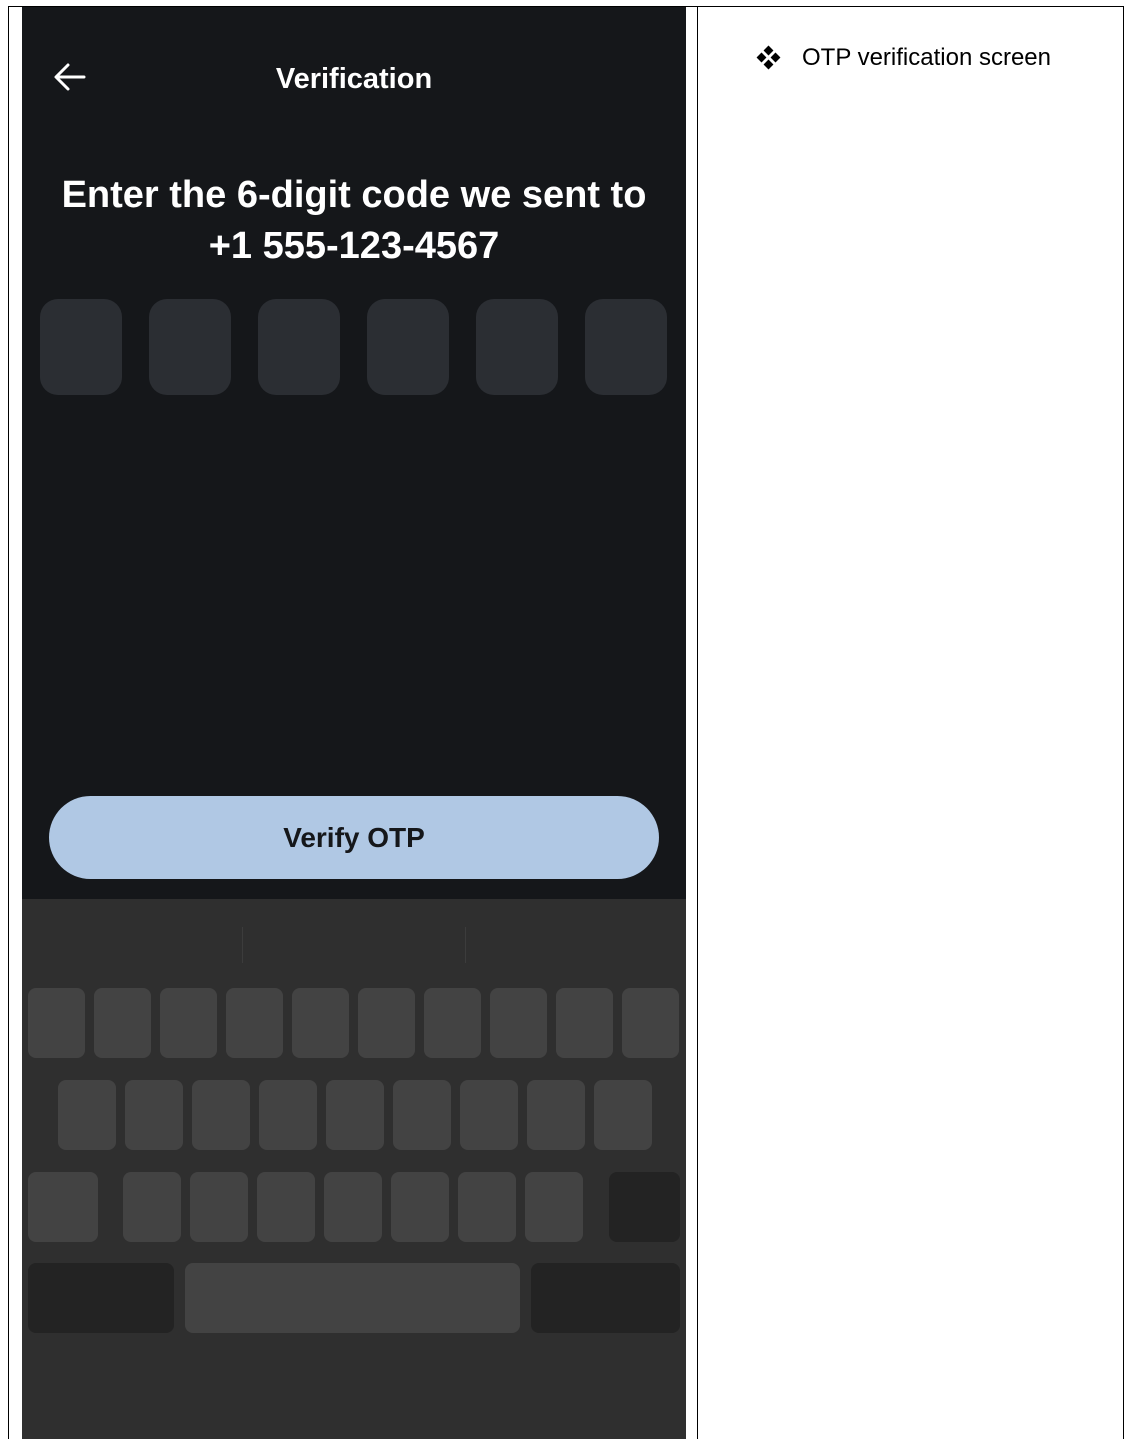  I want to click on app-bar: Verification, so click(354, 77).